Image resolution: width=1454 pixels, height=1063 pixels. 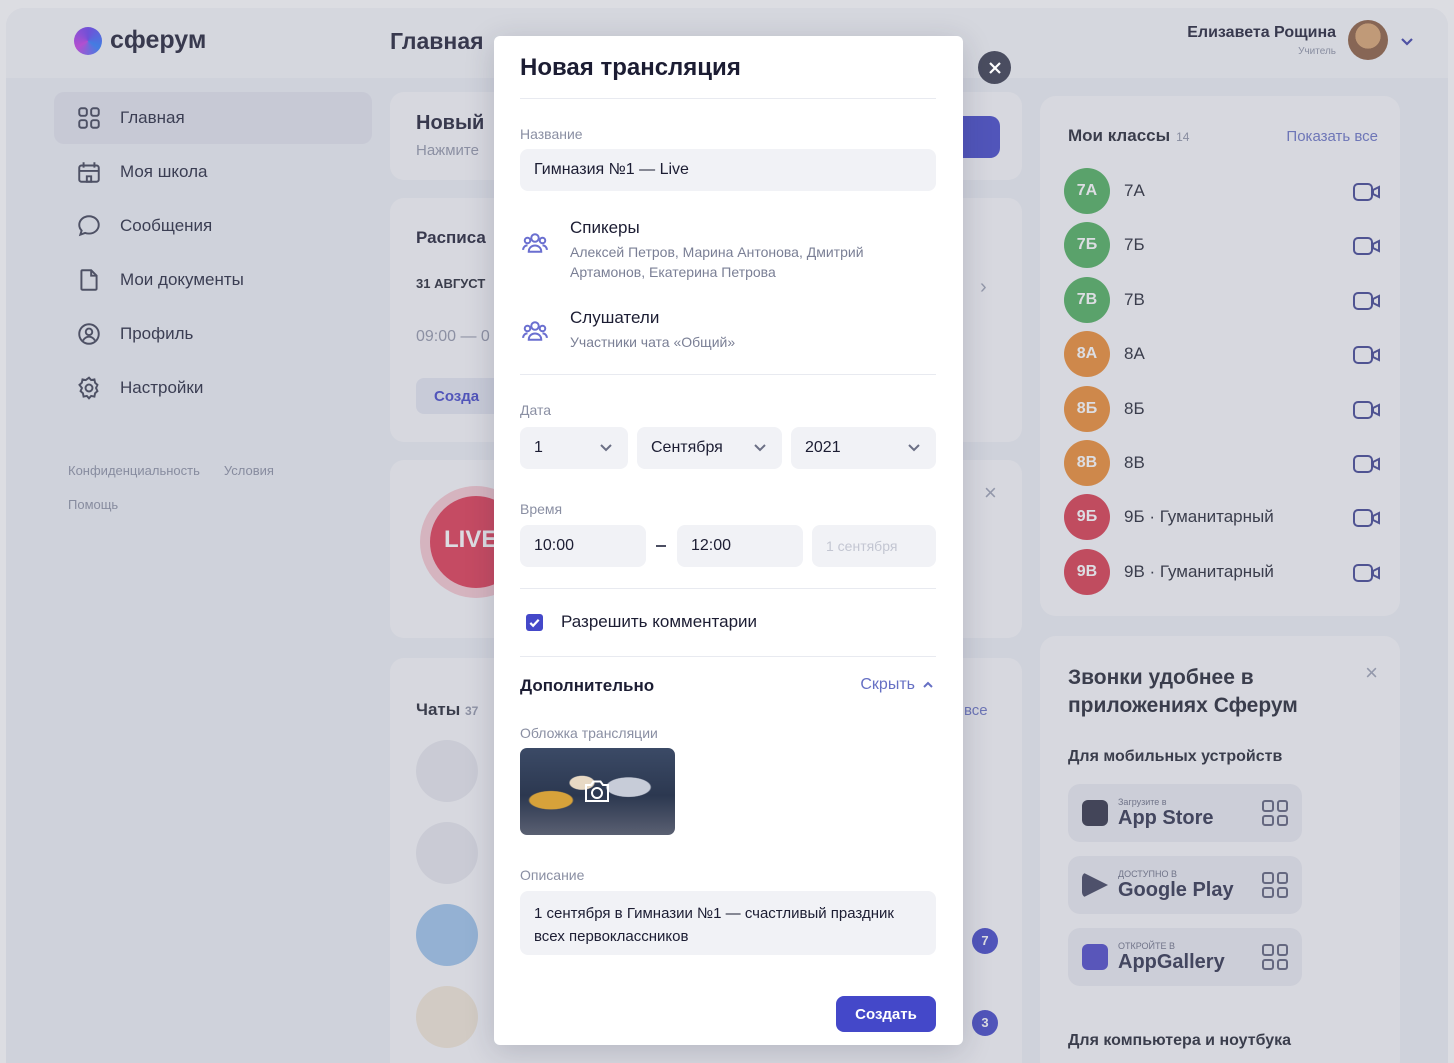 I want to click on month-select: Сентября, so click(x=709, y=448).